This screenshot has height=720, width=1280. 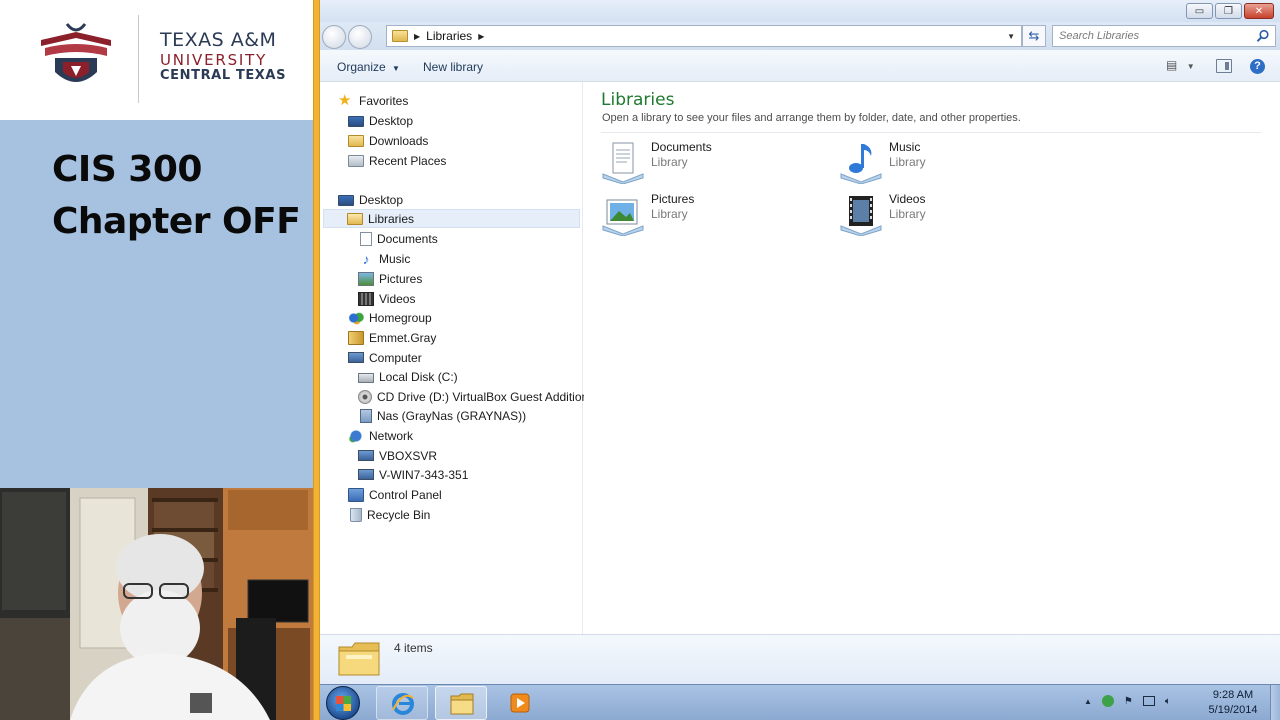 What do you see at coordinates (1107, 701) in the screenshot?
I see `virtualbox-icon` at bounding box center [1107, 701].